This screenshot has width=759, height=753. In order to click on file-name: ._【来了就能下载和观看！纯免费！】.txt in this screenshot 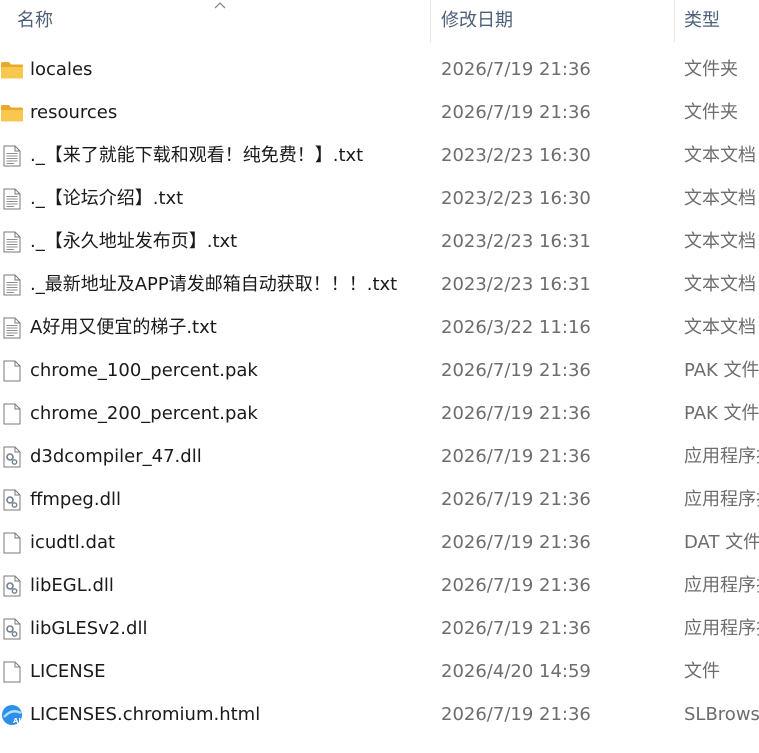, I will do `click(197, 155)`.